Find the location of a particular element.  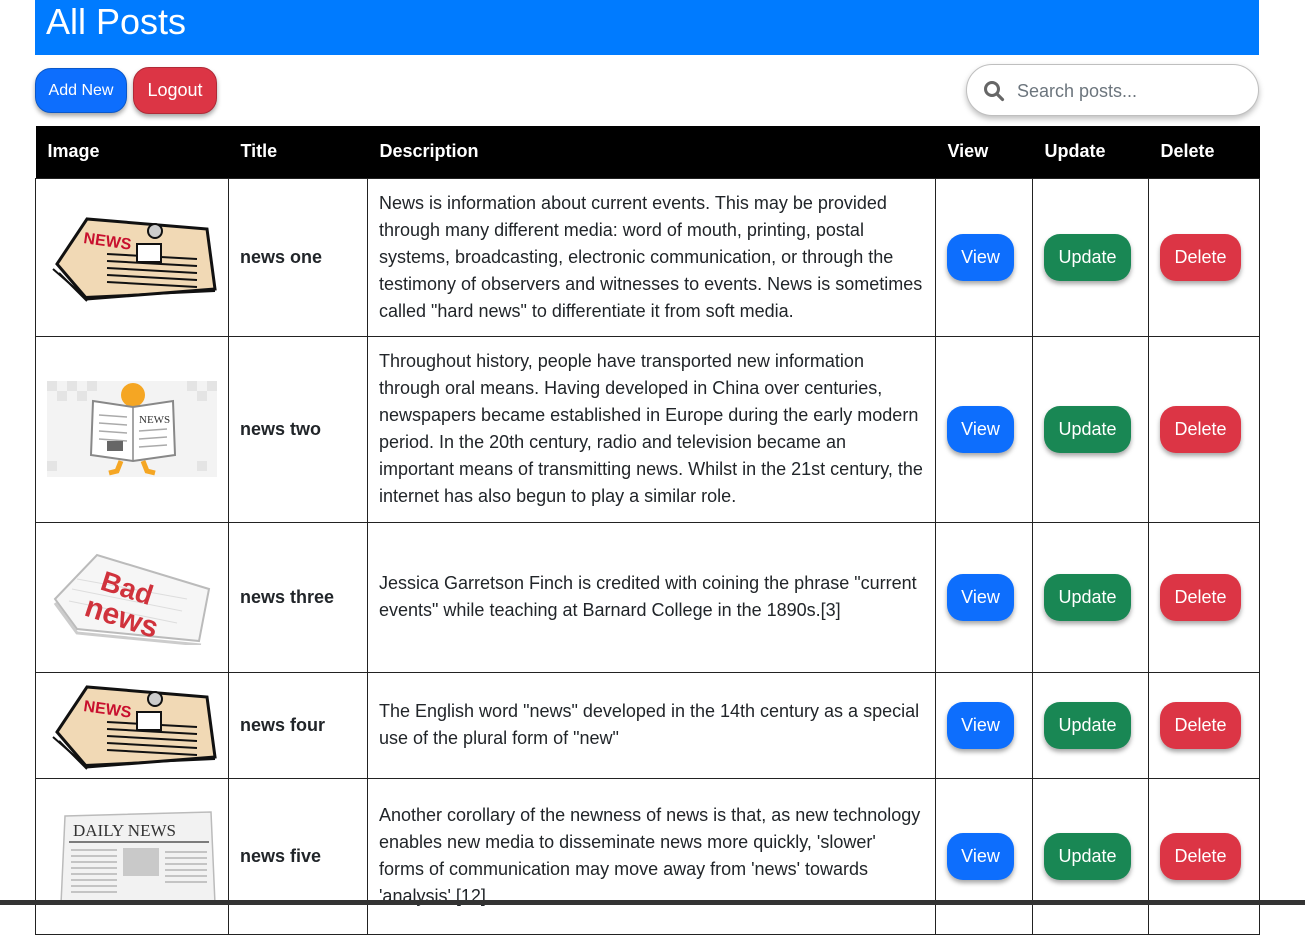

newspaper-reader-image: NEWS is located at coordinates (132, 429).